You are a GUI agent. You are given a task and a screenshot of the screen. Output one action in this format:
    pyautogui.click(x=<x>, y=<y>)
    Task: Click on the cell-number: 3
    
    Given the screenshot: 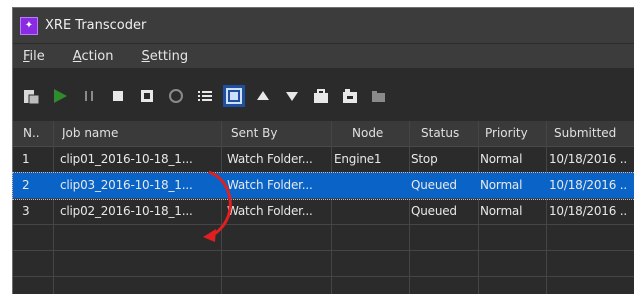 What is the action you would take?
    pyautogui.click(x=26, y=211)
    